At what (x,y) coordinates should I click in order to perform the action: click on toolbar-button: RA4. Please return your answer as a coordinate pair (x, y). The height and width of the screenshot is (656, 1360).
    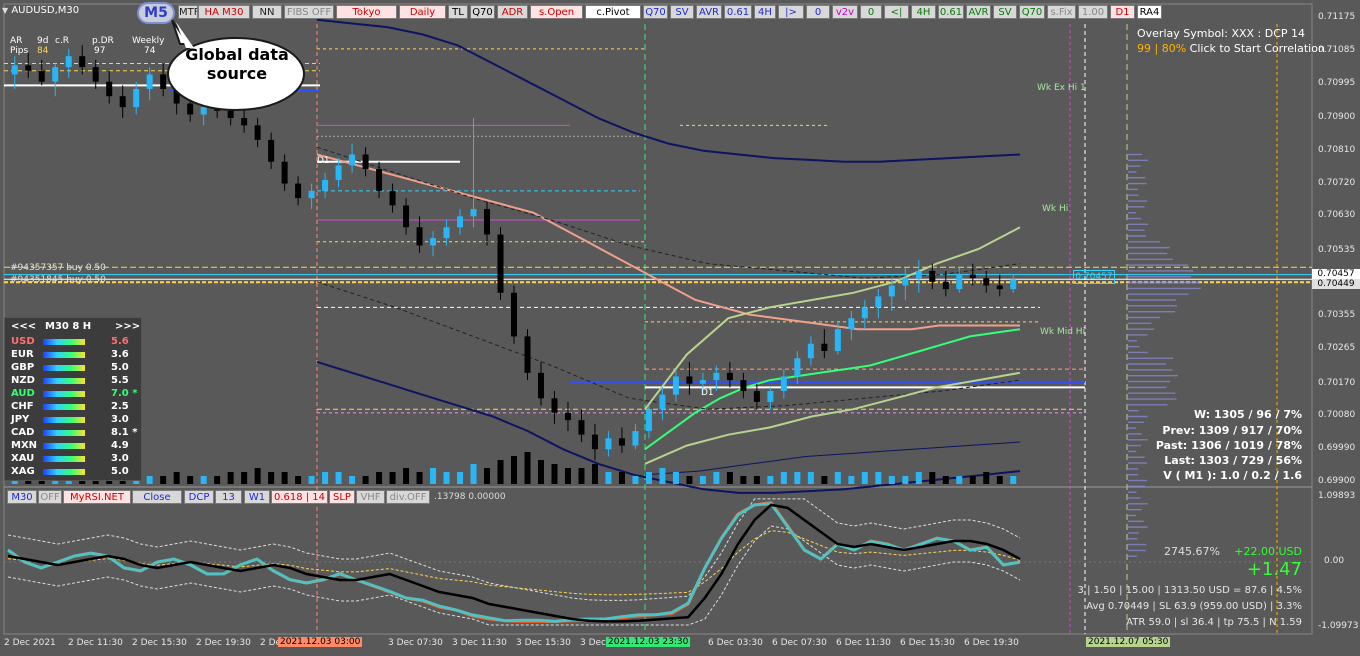
    Looking at the image, I should click on (1149, 12).